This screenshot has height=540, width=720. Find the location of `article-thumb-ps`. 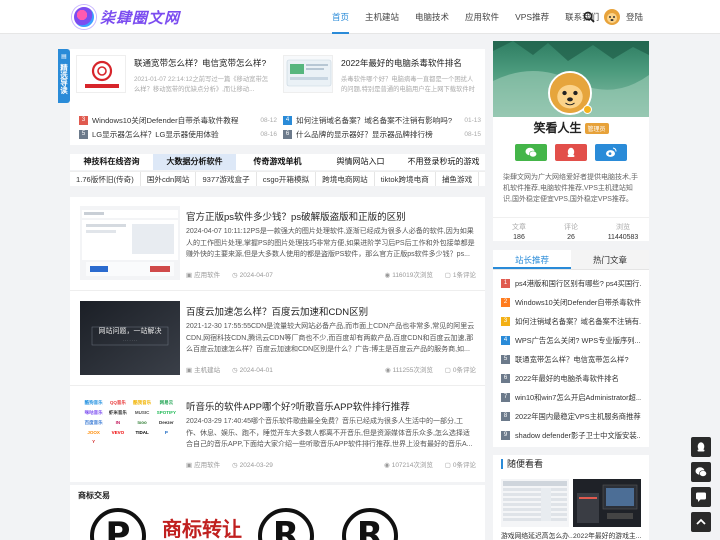

article-thumb-ps is located at coordinates (130, 243).